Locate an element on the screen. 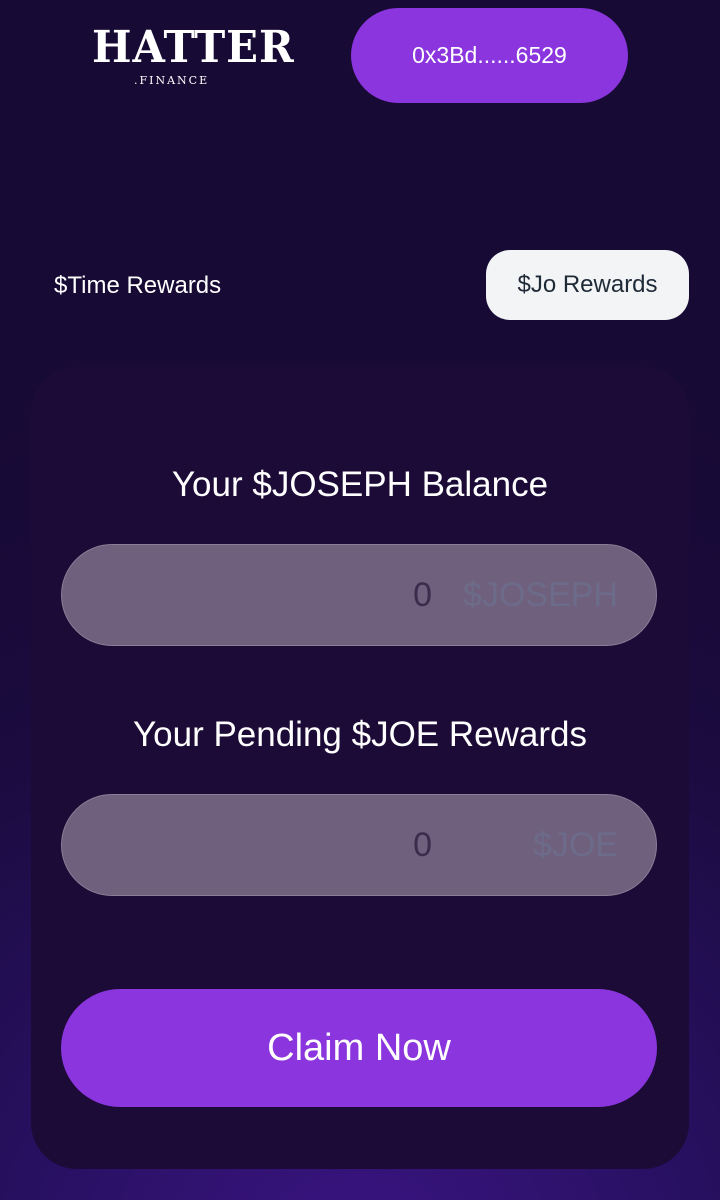 The height and width of the screenshot is (1200, 720). balance-field: $JOSEPH is located at coordinates (359, 595).